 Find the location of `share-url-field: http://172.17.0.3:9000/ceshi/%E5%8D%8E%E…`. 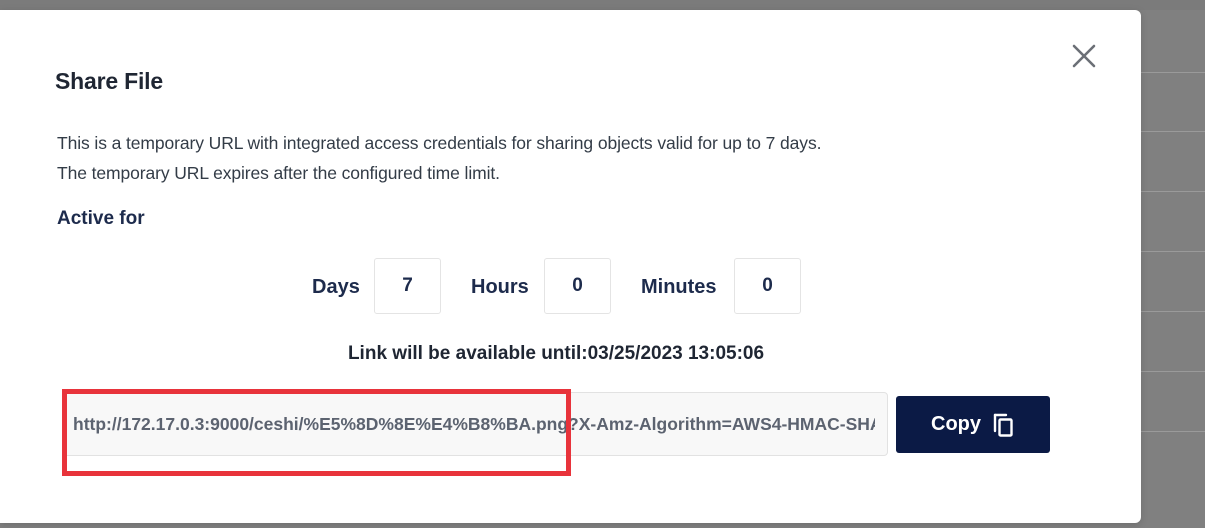

share-url-field: http://172.17.0.3:9000/ceshi/%E5%8D%8E%E… is located at coordinates (475, 424).